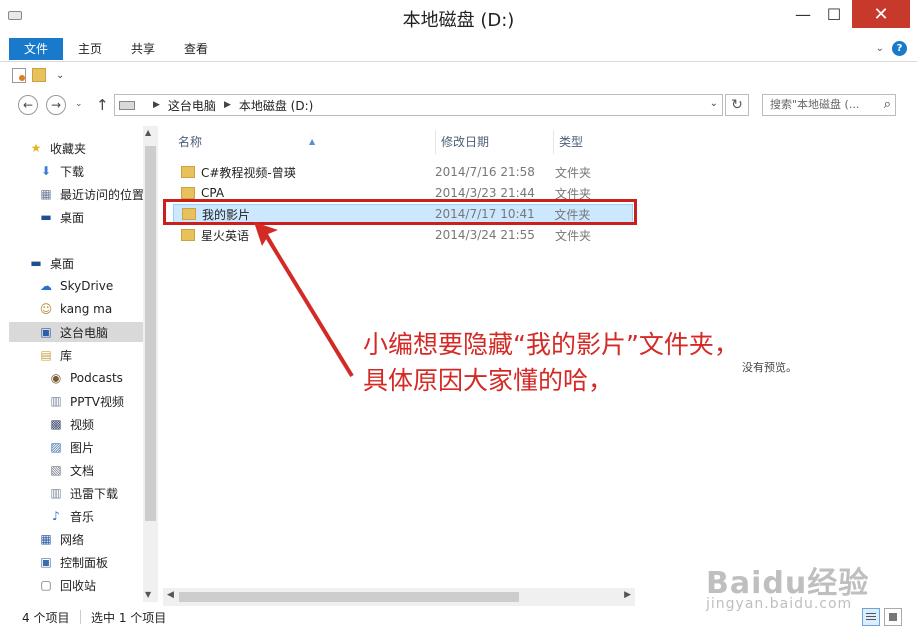 The width and height of the screenshot is (917, 637). Describe the element at coordinates (90, 49) in the screenshot. I see `tab-home: 主页` at that location.